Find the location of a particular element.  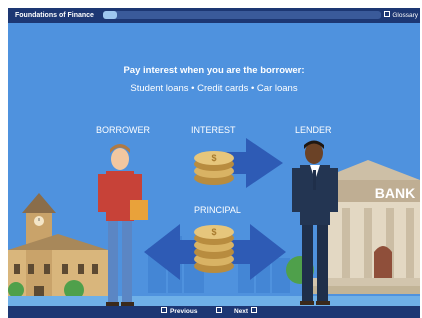

bank-sign: BANK is located at coordinates (395, 193).